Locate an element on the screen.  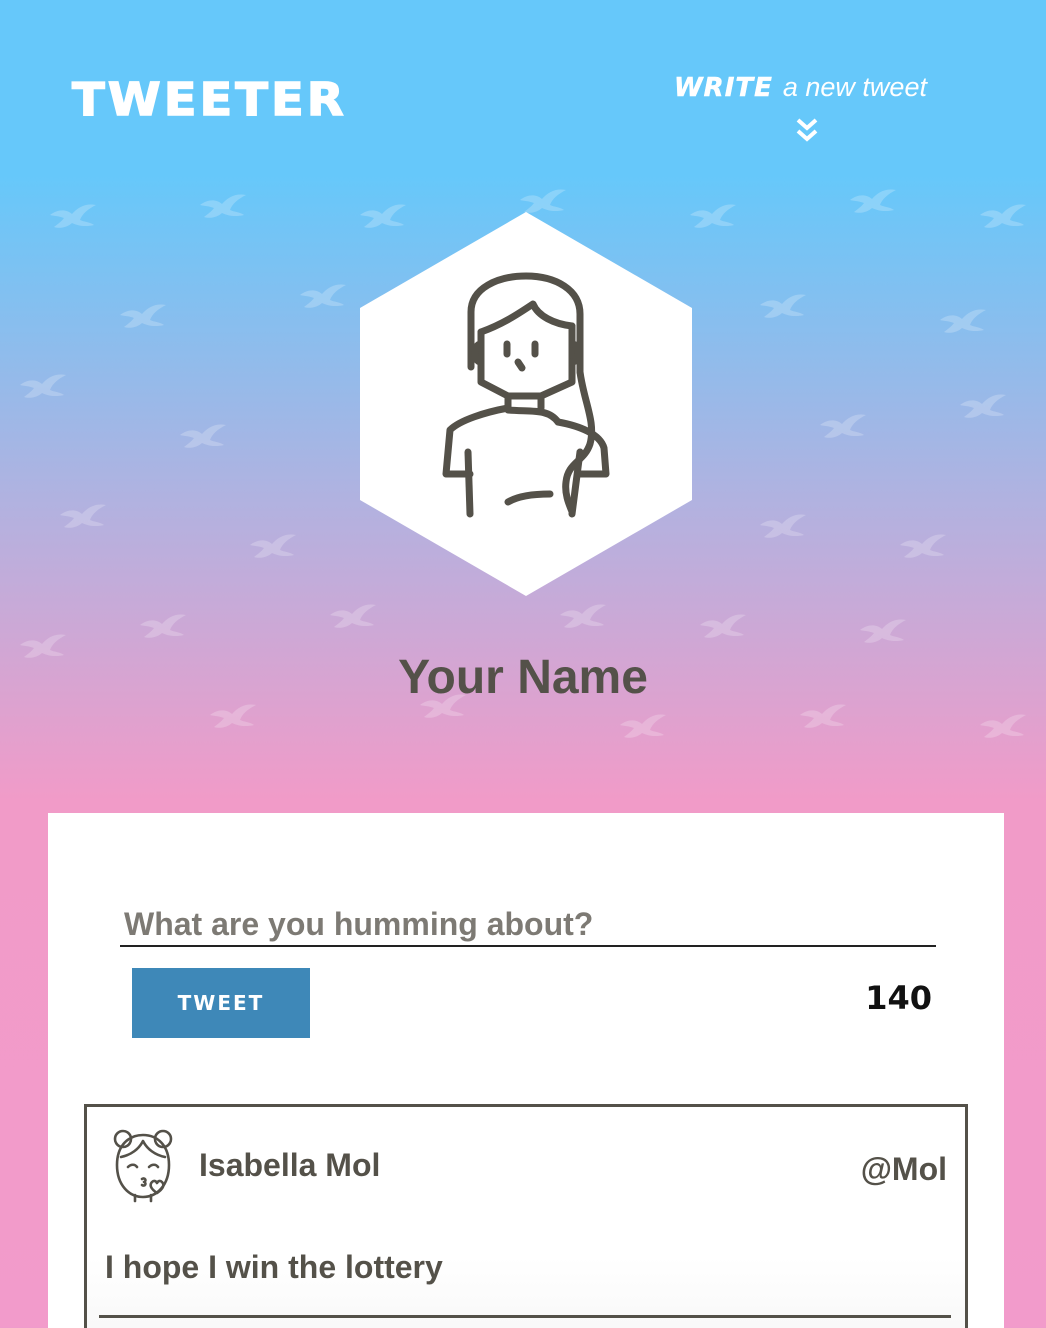
profile-name: Your Name is located at coordinates (523, 677).